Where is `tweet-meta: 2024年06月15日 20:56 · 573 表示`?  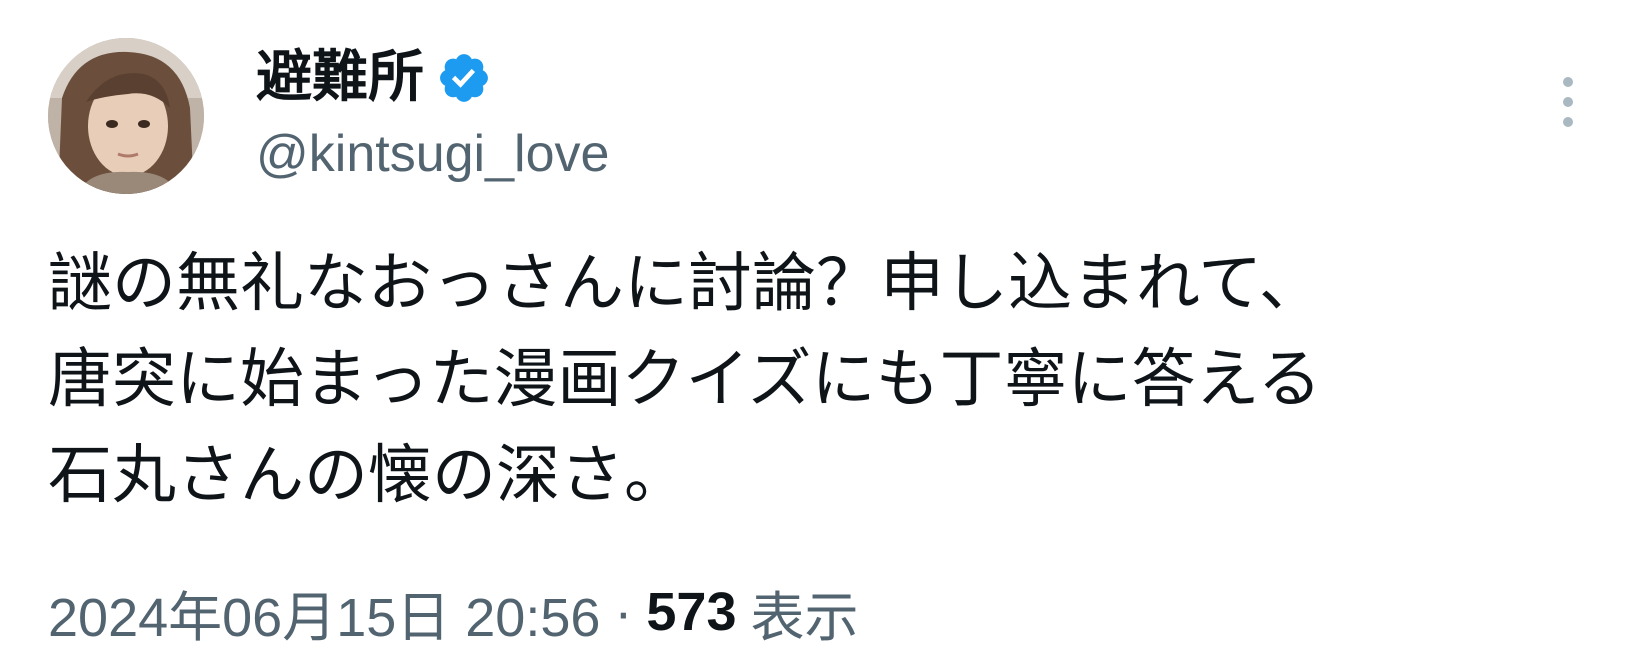
tweet-meta: 2024年06月15日 20:56 · 573 表示 is located at coordinates (453, 612).